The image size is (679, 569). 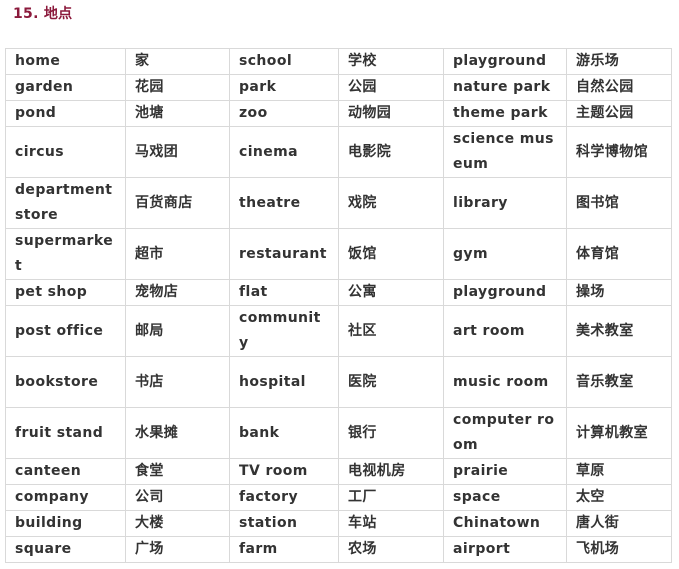 I want to click on chinese-translation-cell: 车站, so click(x=391, y=523).